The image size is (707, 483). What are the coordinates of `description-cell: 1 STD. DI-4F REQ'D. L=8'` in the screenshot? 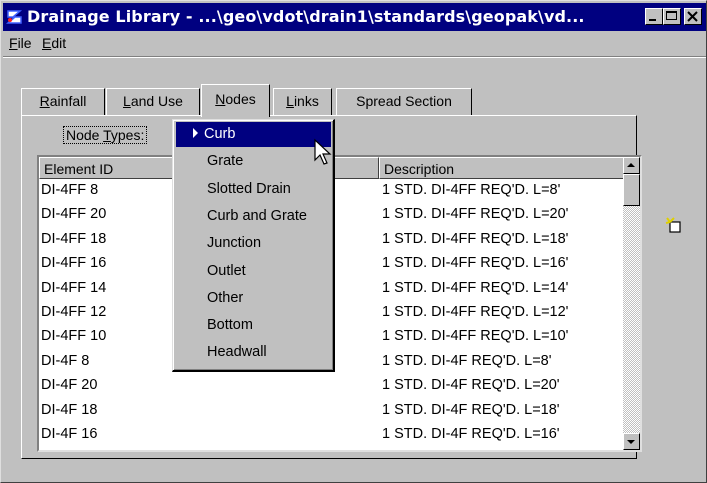 It's located at (467, 360).